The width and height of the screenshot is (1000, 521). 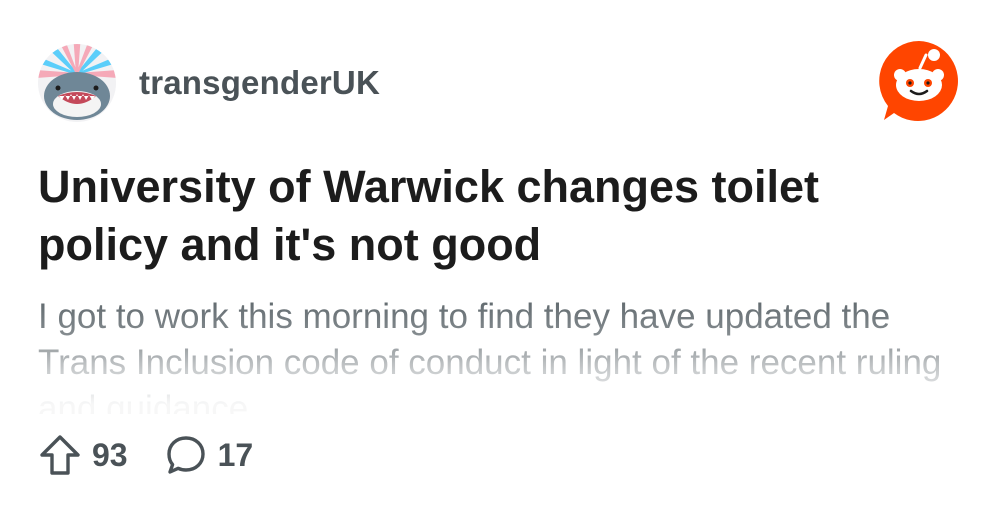 I want to click on shark-avatar-icon, so click(x=77, y=83).